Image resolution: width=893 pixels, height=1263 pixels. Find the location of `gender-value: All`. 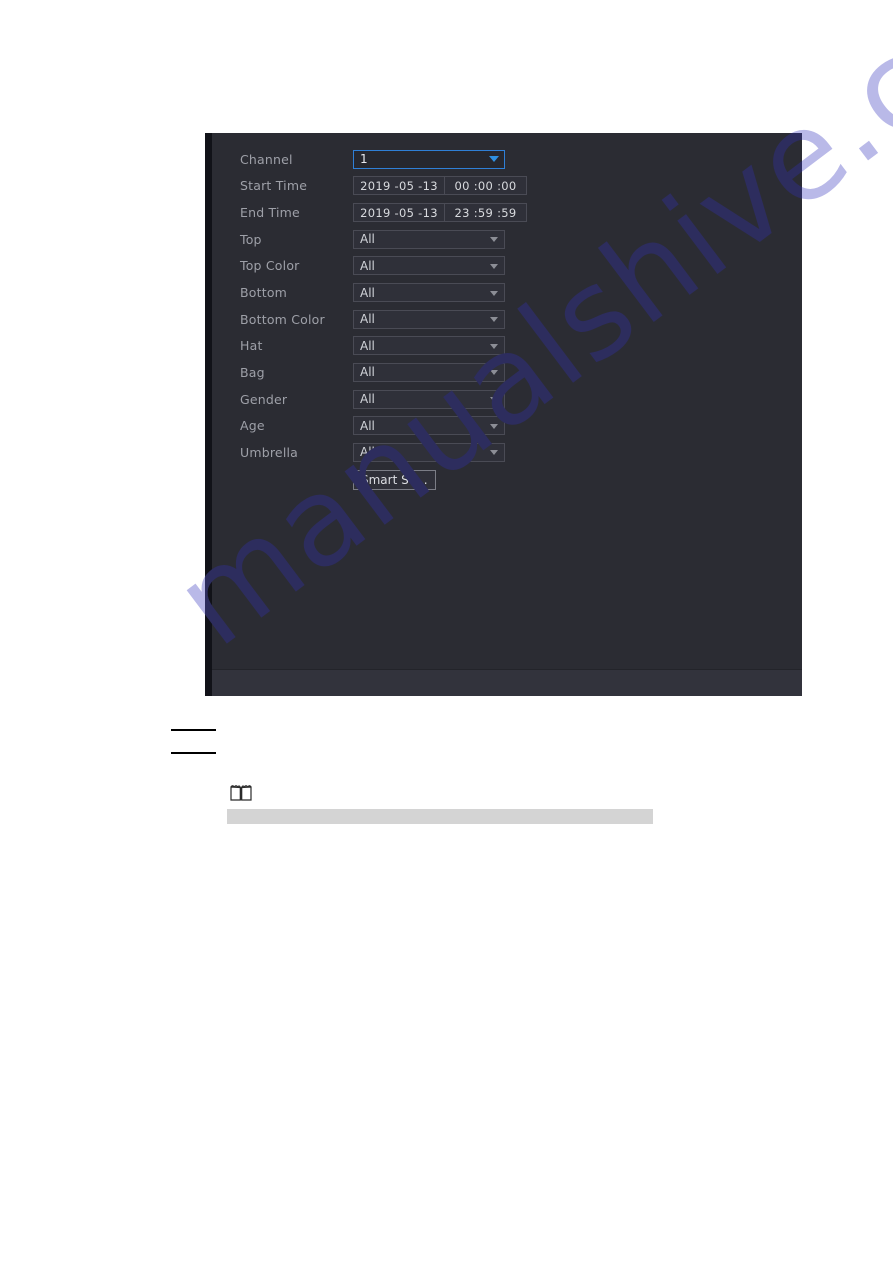

gender-value: All is located at coordinates (367, 399).